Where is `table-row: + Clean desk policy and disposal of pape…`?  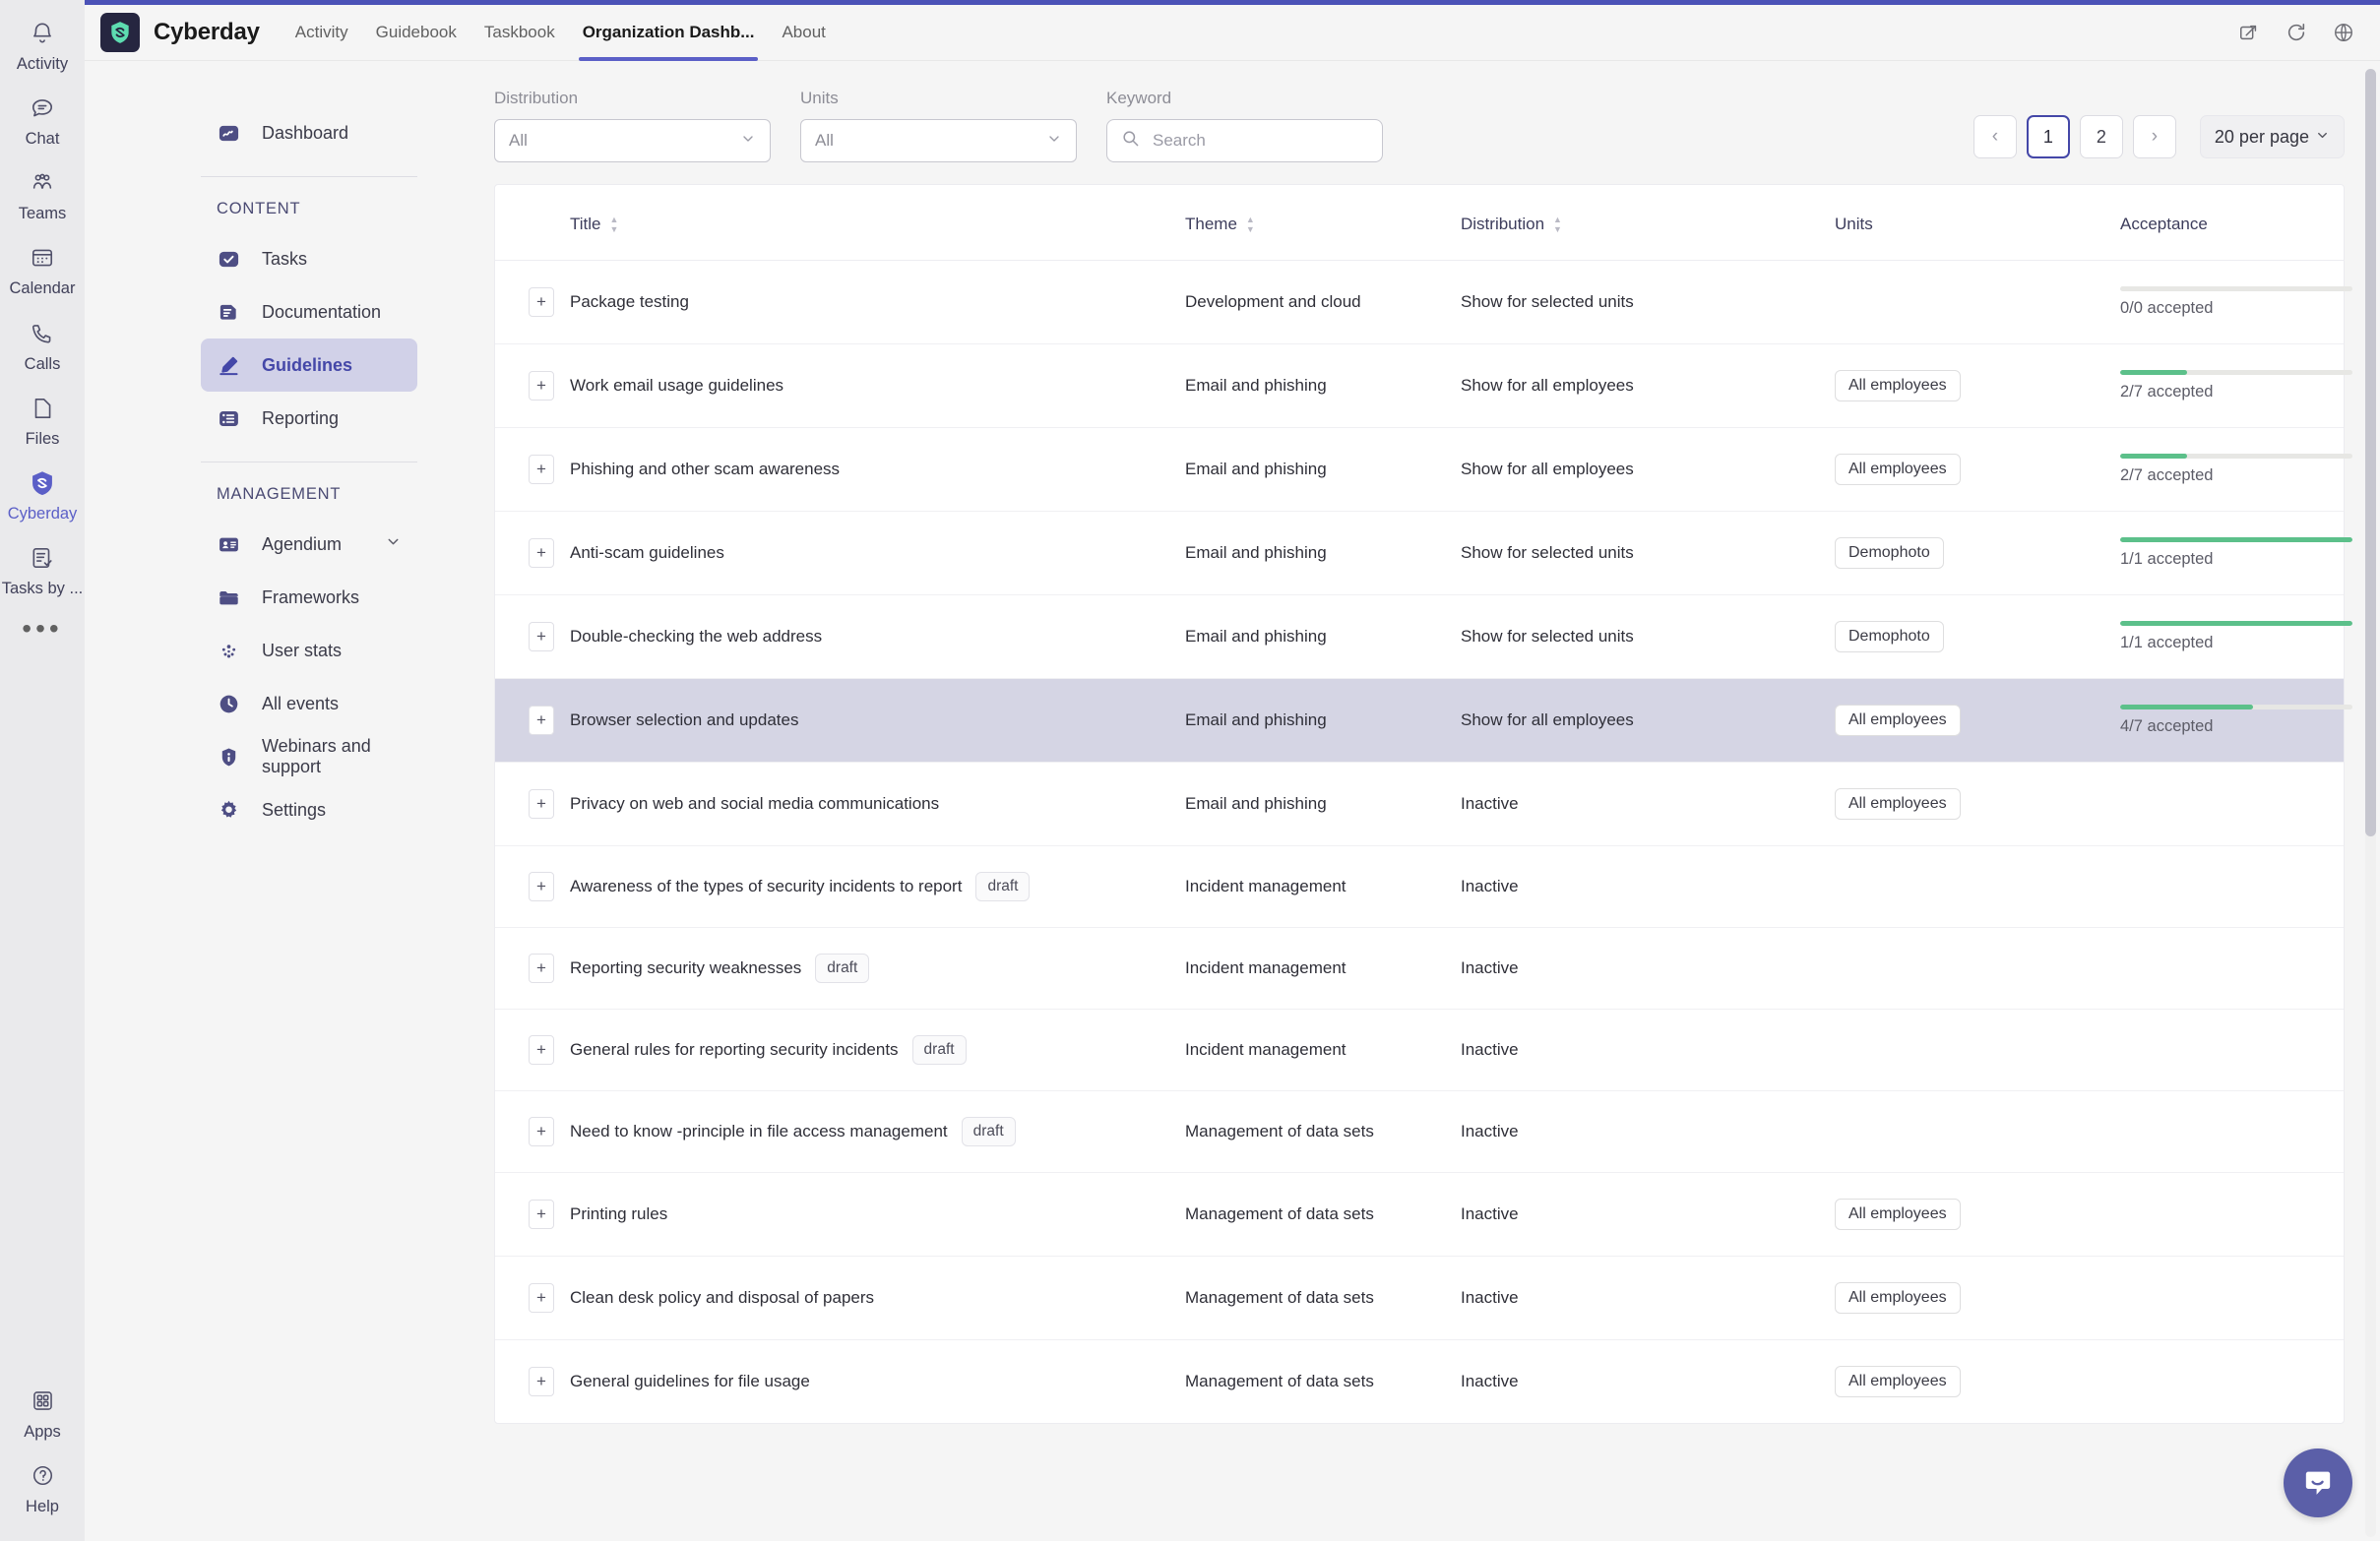
table-row: + Clean desk policy and disposal of pape… is located at coordinates (1419, 1298).